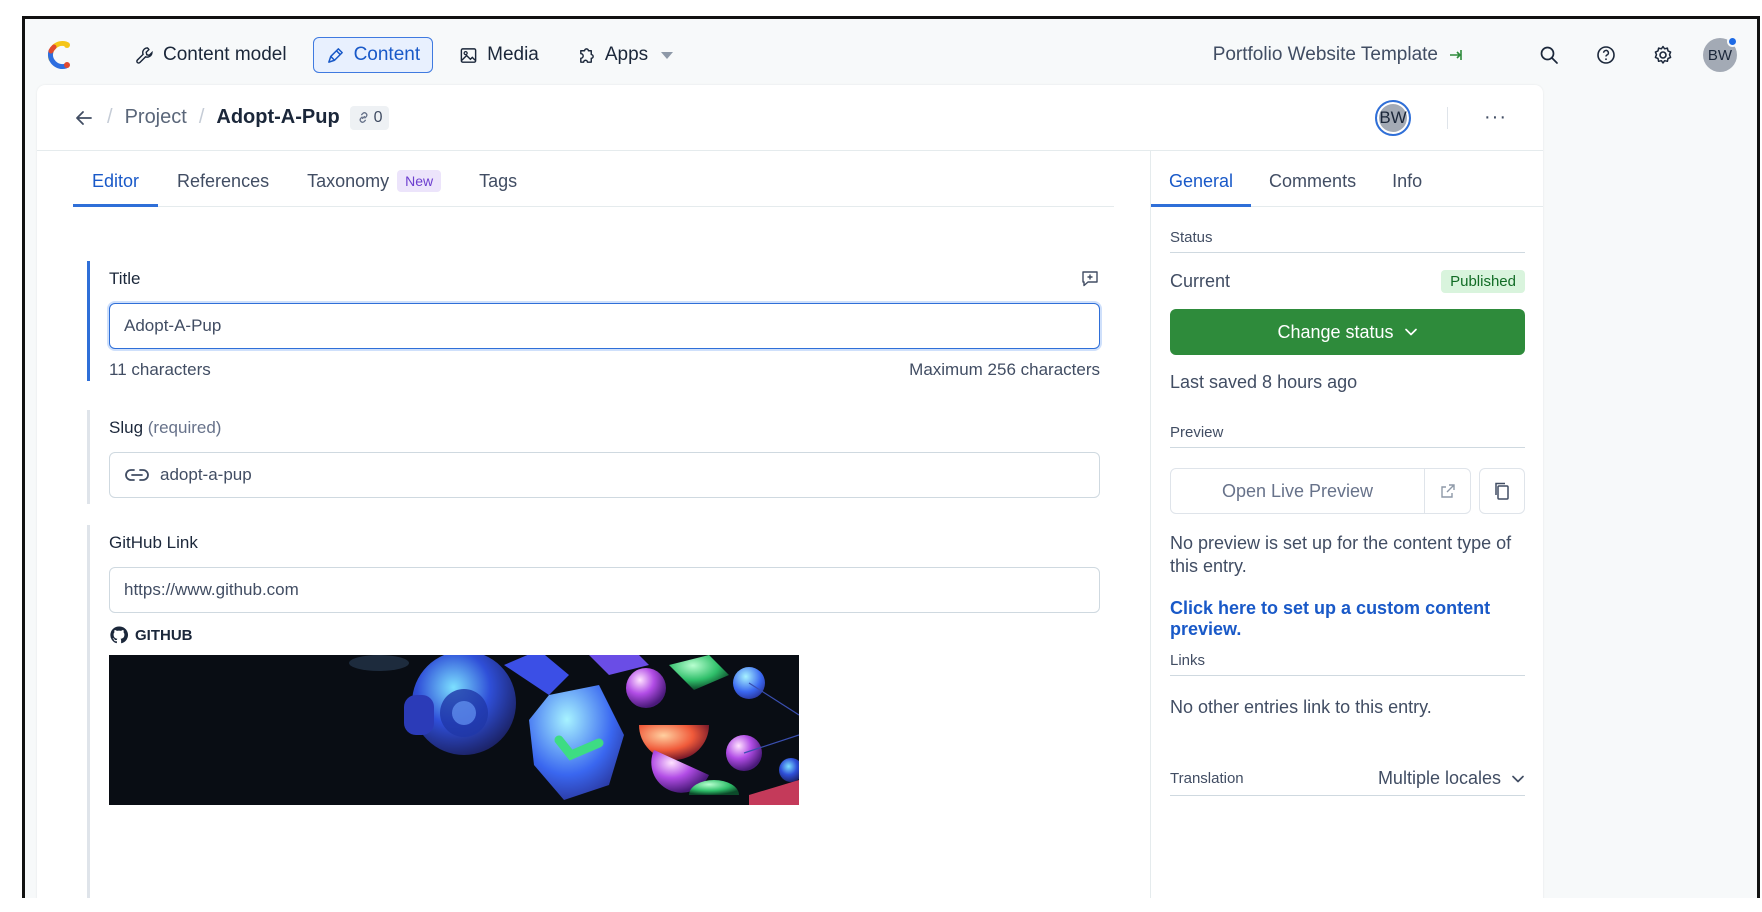  I want to click on sidebar-tabs: General Comments Info, so click(1347, 179).